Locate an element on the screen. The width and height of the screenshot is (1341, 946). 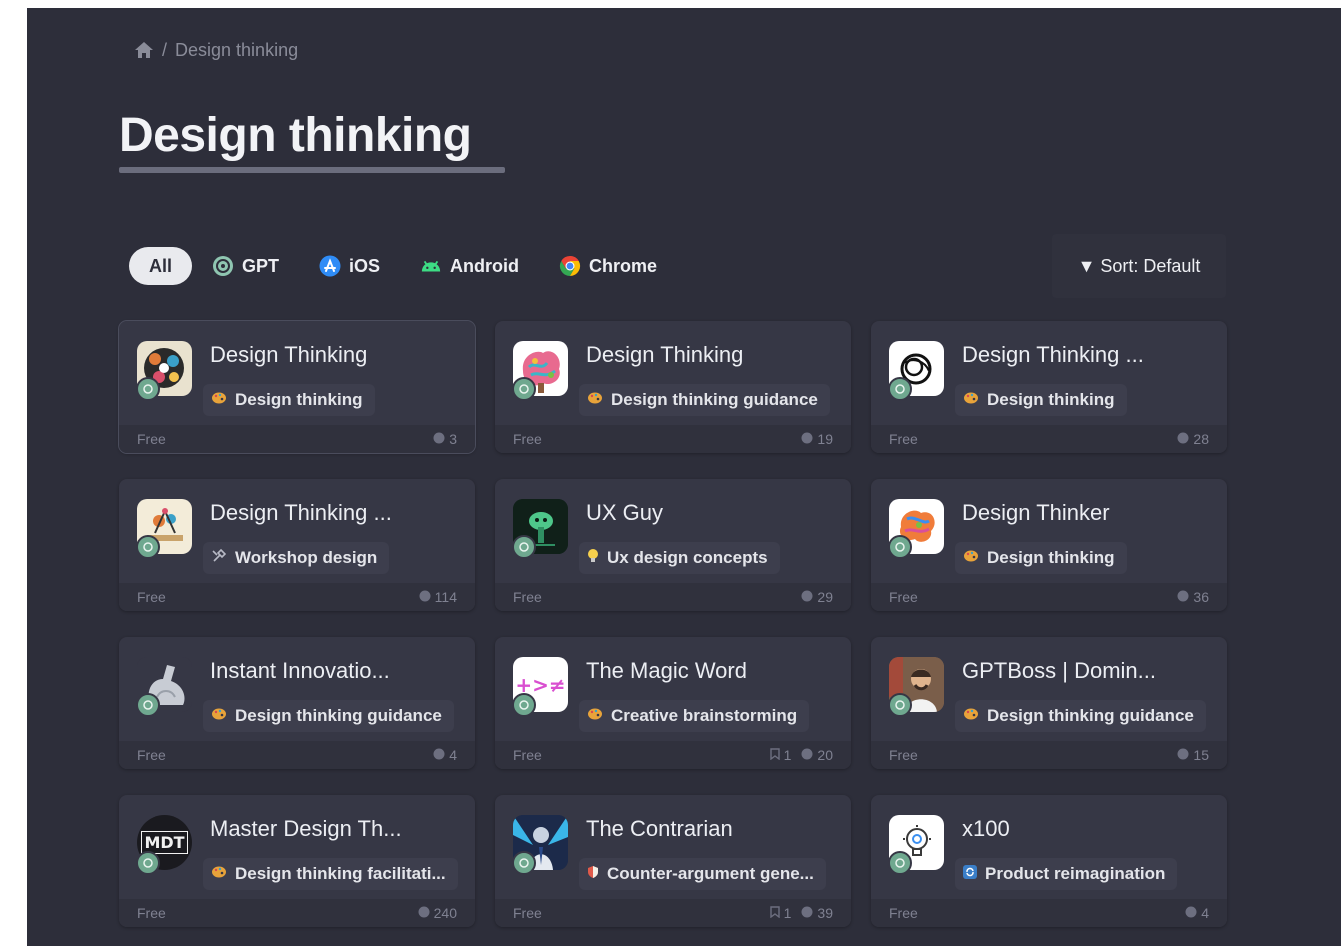
filter-chrome: Chrome is located at coordinates (608, 266).